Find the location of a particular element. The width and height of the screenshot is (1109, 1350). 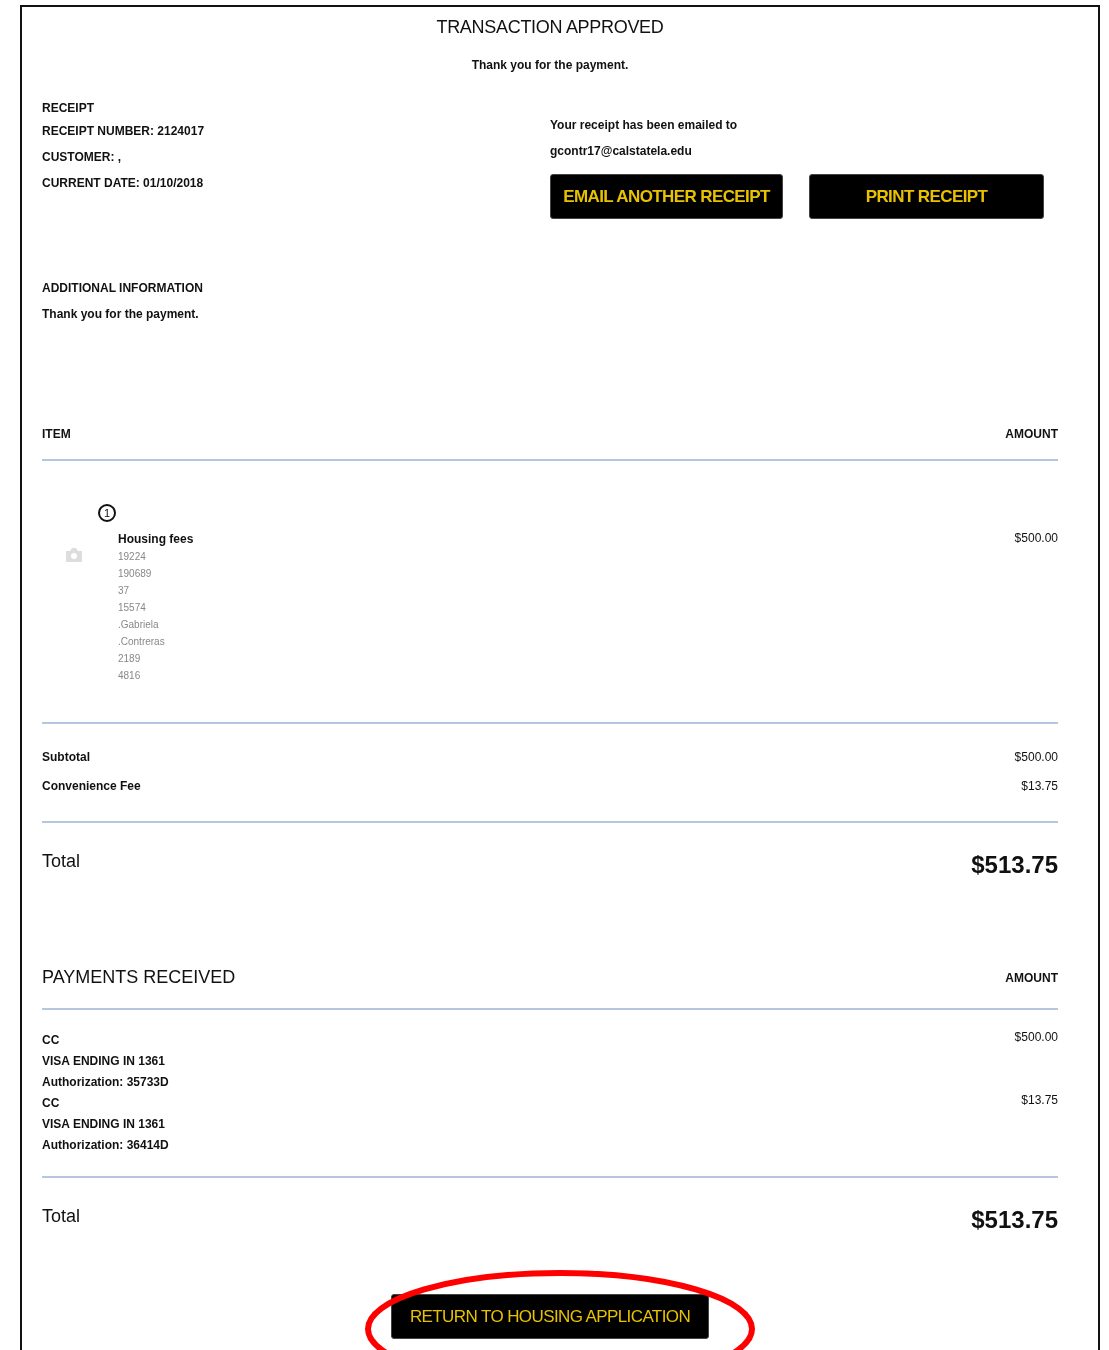

additional-heading: ADDITIONAL INFORMATION is located at coordinates (123, 288).